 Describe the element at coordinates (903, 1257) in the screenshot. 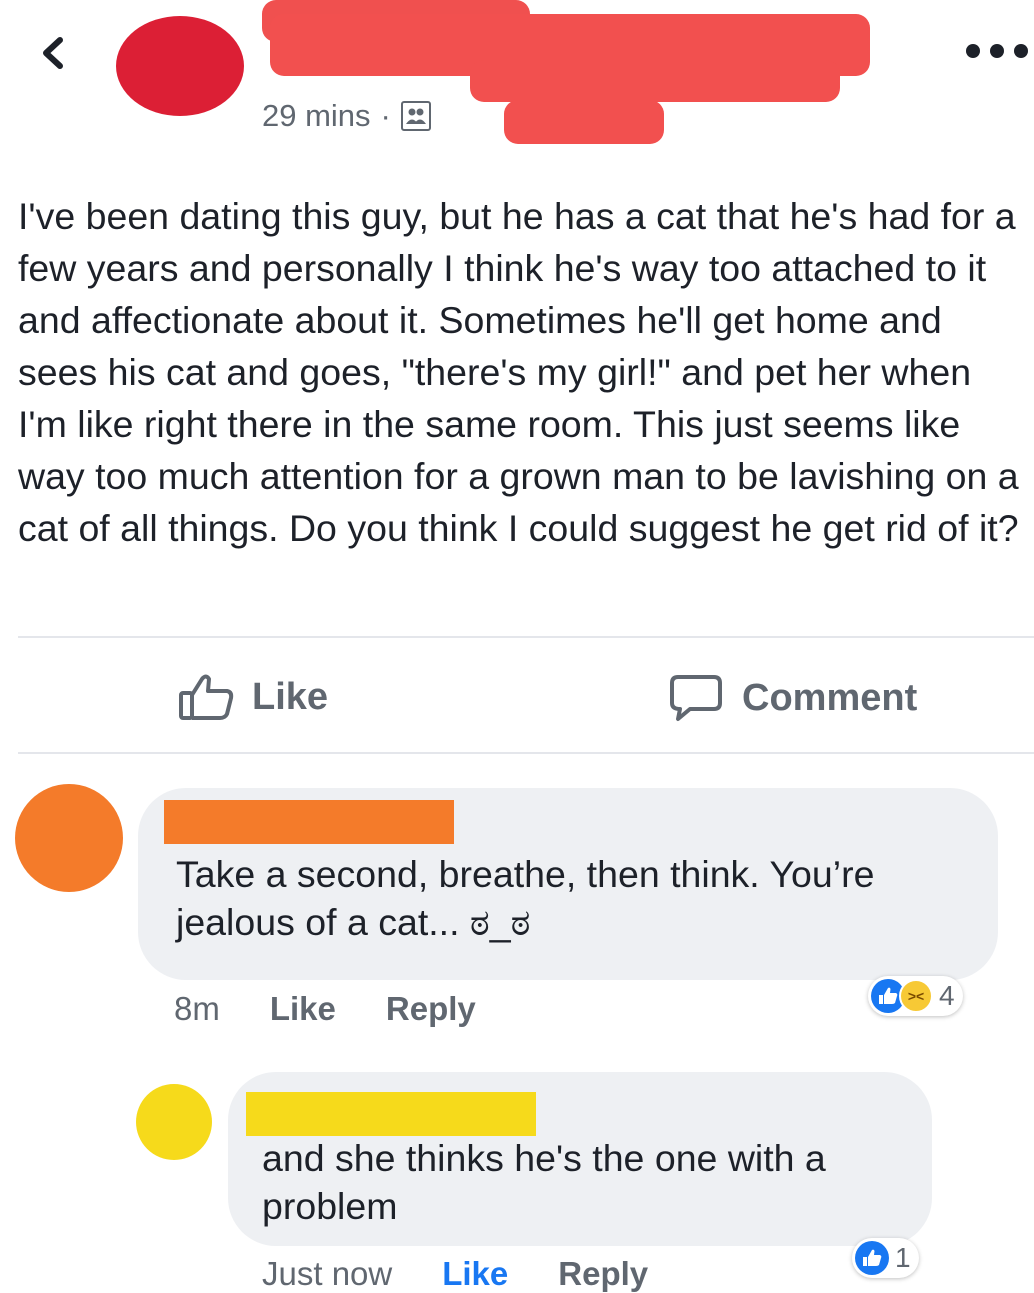

I see `reaction-count: 1` at that location.